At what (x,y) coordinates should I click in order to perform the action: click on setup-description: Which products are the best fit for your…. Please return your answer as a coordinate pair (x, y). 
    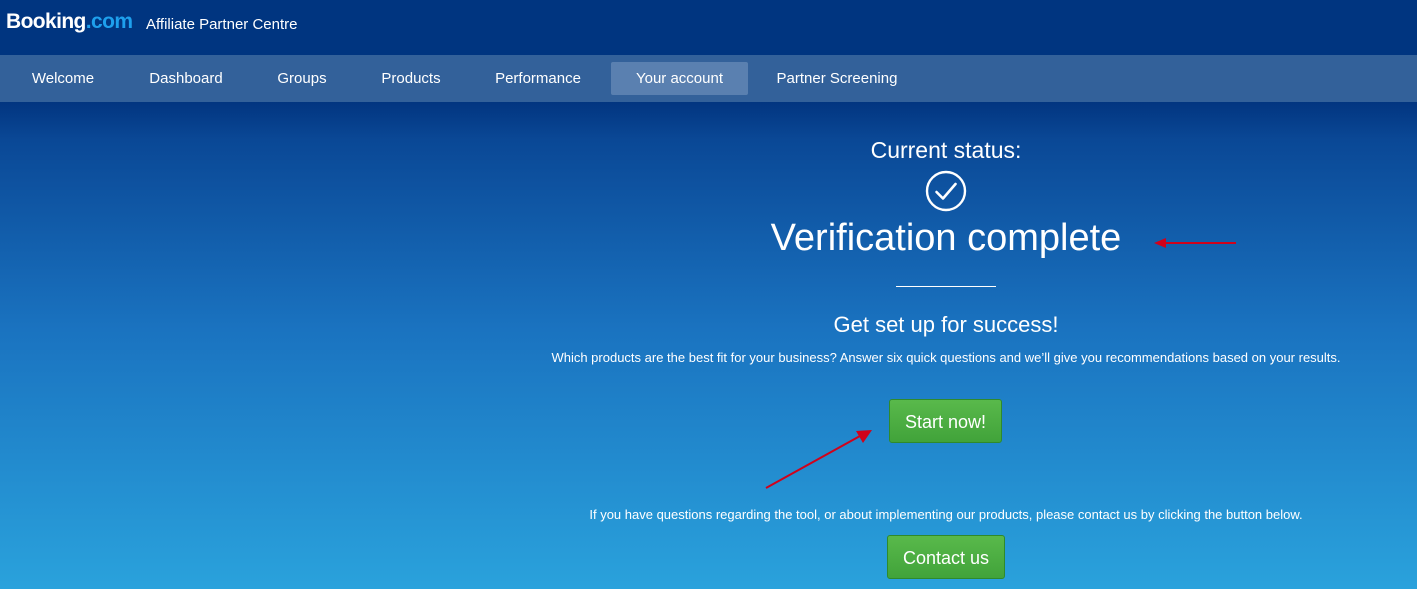
    Looking at the image, I should click on (946, 357).